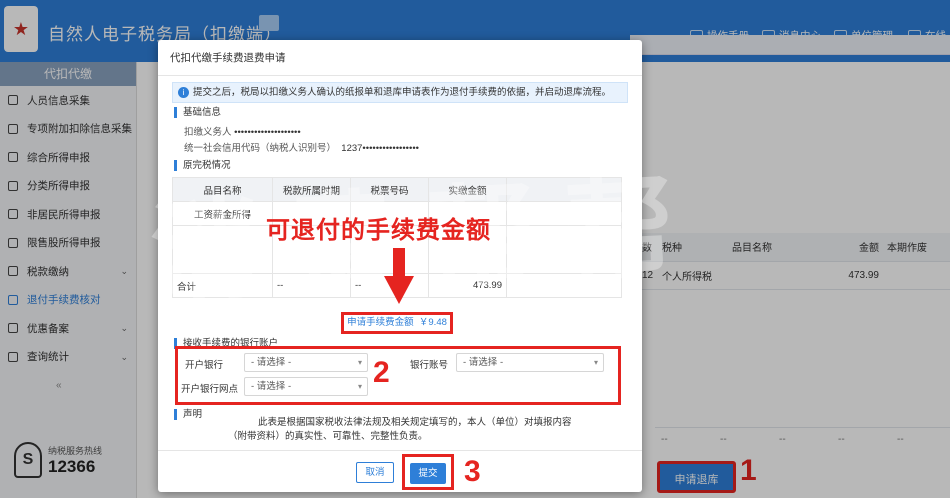  I want to click on arrow-down-icon, so click(399, 276).